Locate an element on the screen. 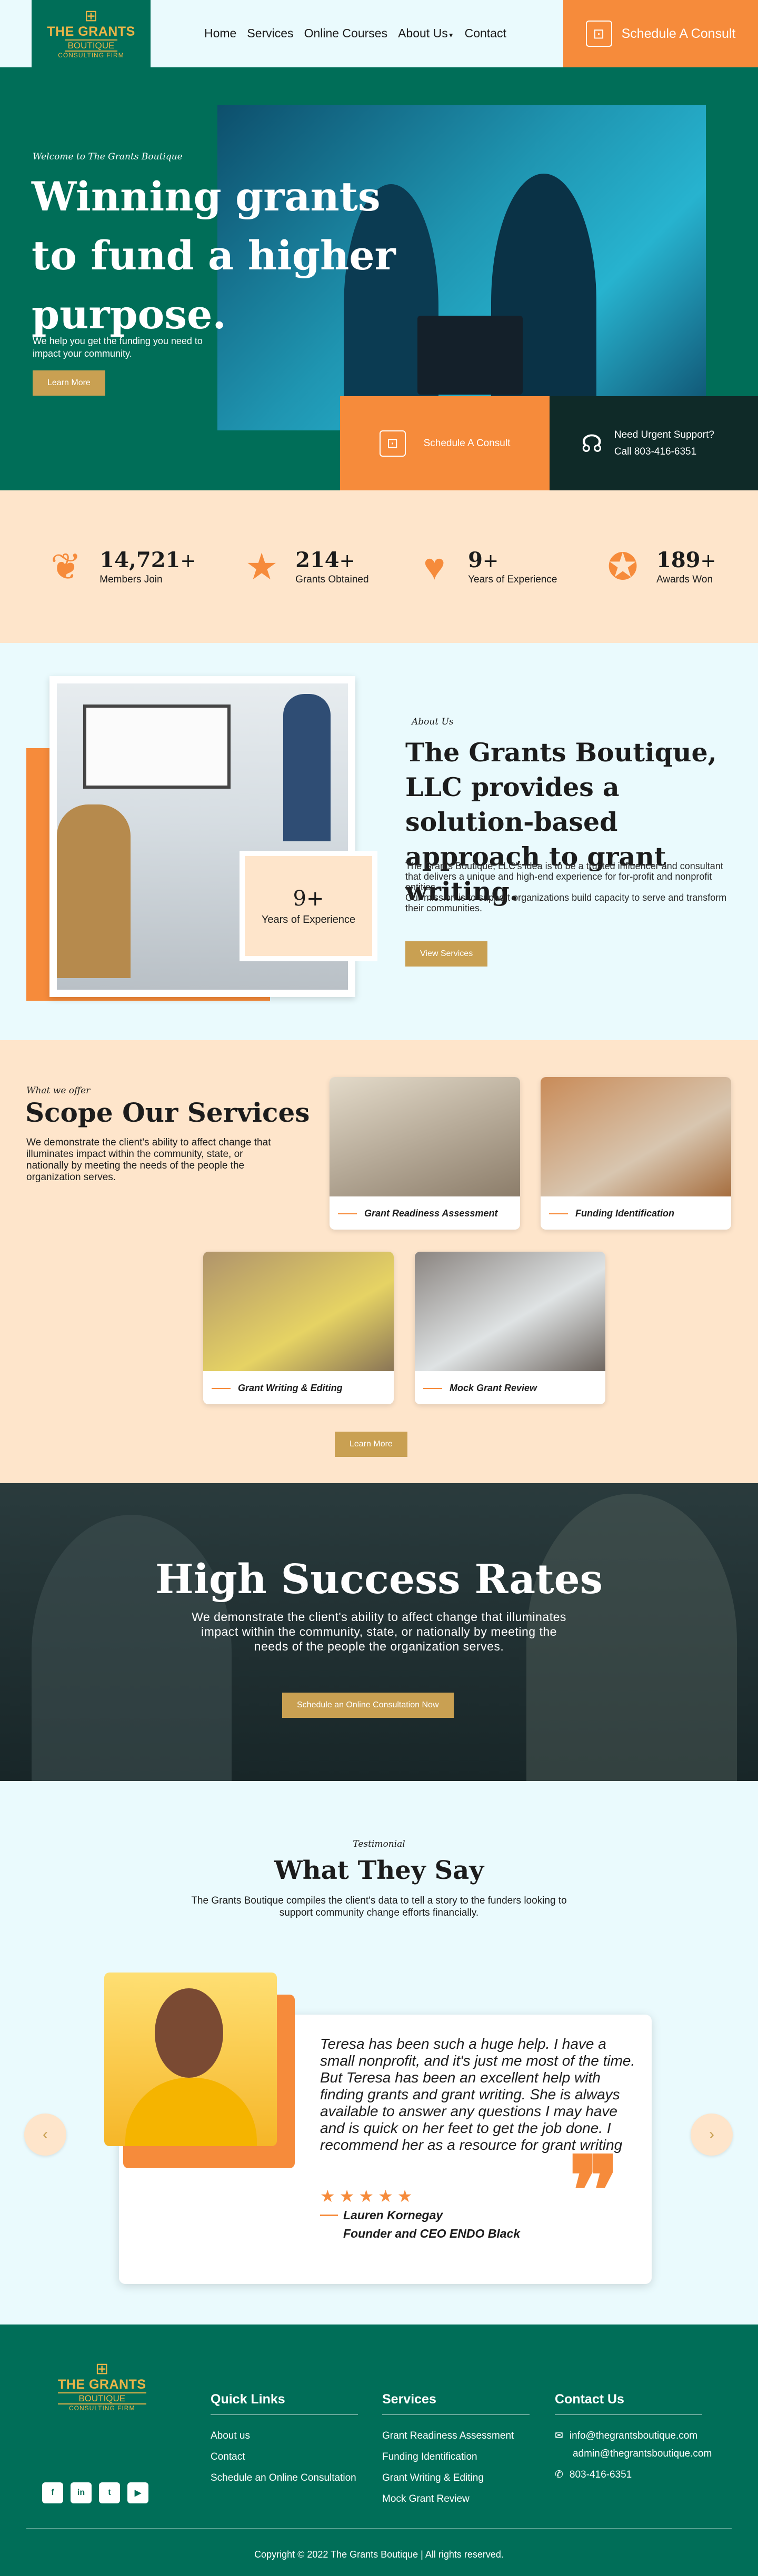 The image size is (758, 2576). footer-link-about: About us is located at coordinates (284, 2437).